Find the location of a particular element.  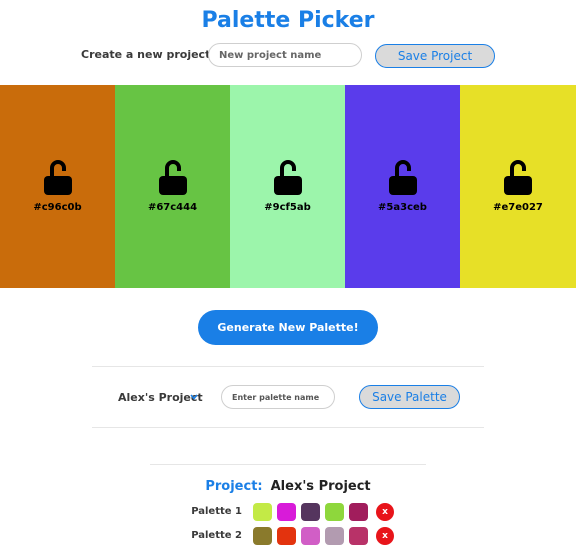

color-swatch: #9cf5ab is located at coordinates (287, 186).